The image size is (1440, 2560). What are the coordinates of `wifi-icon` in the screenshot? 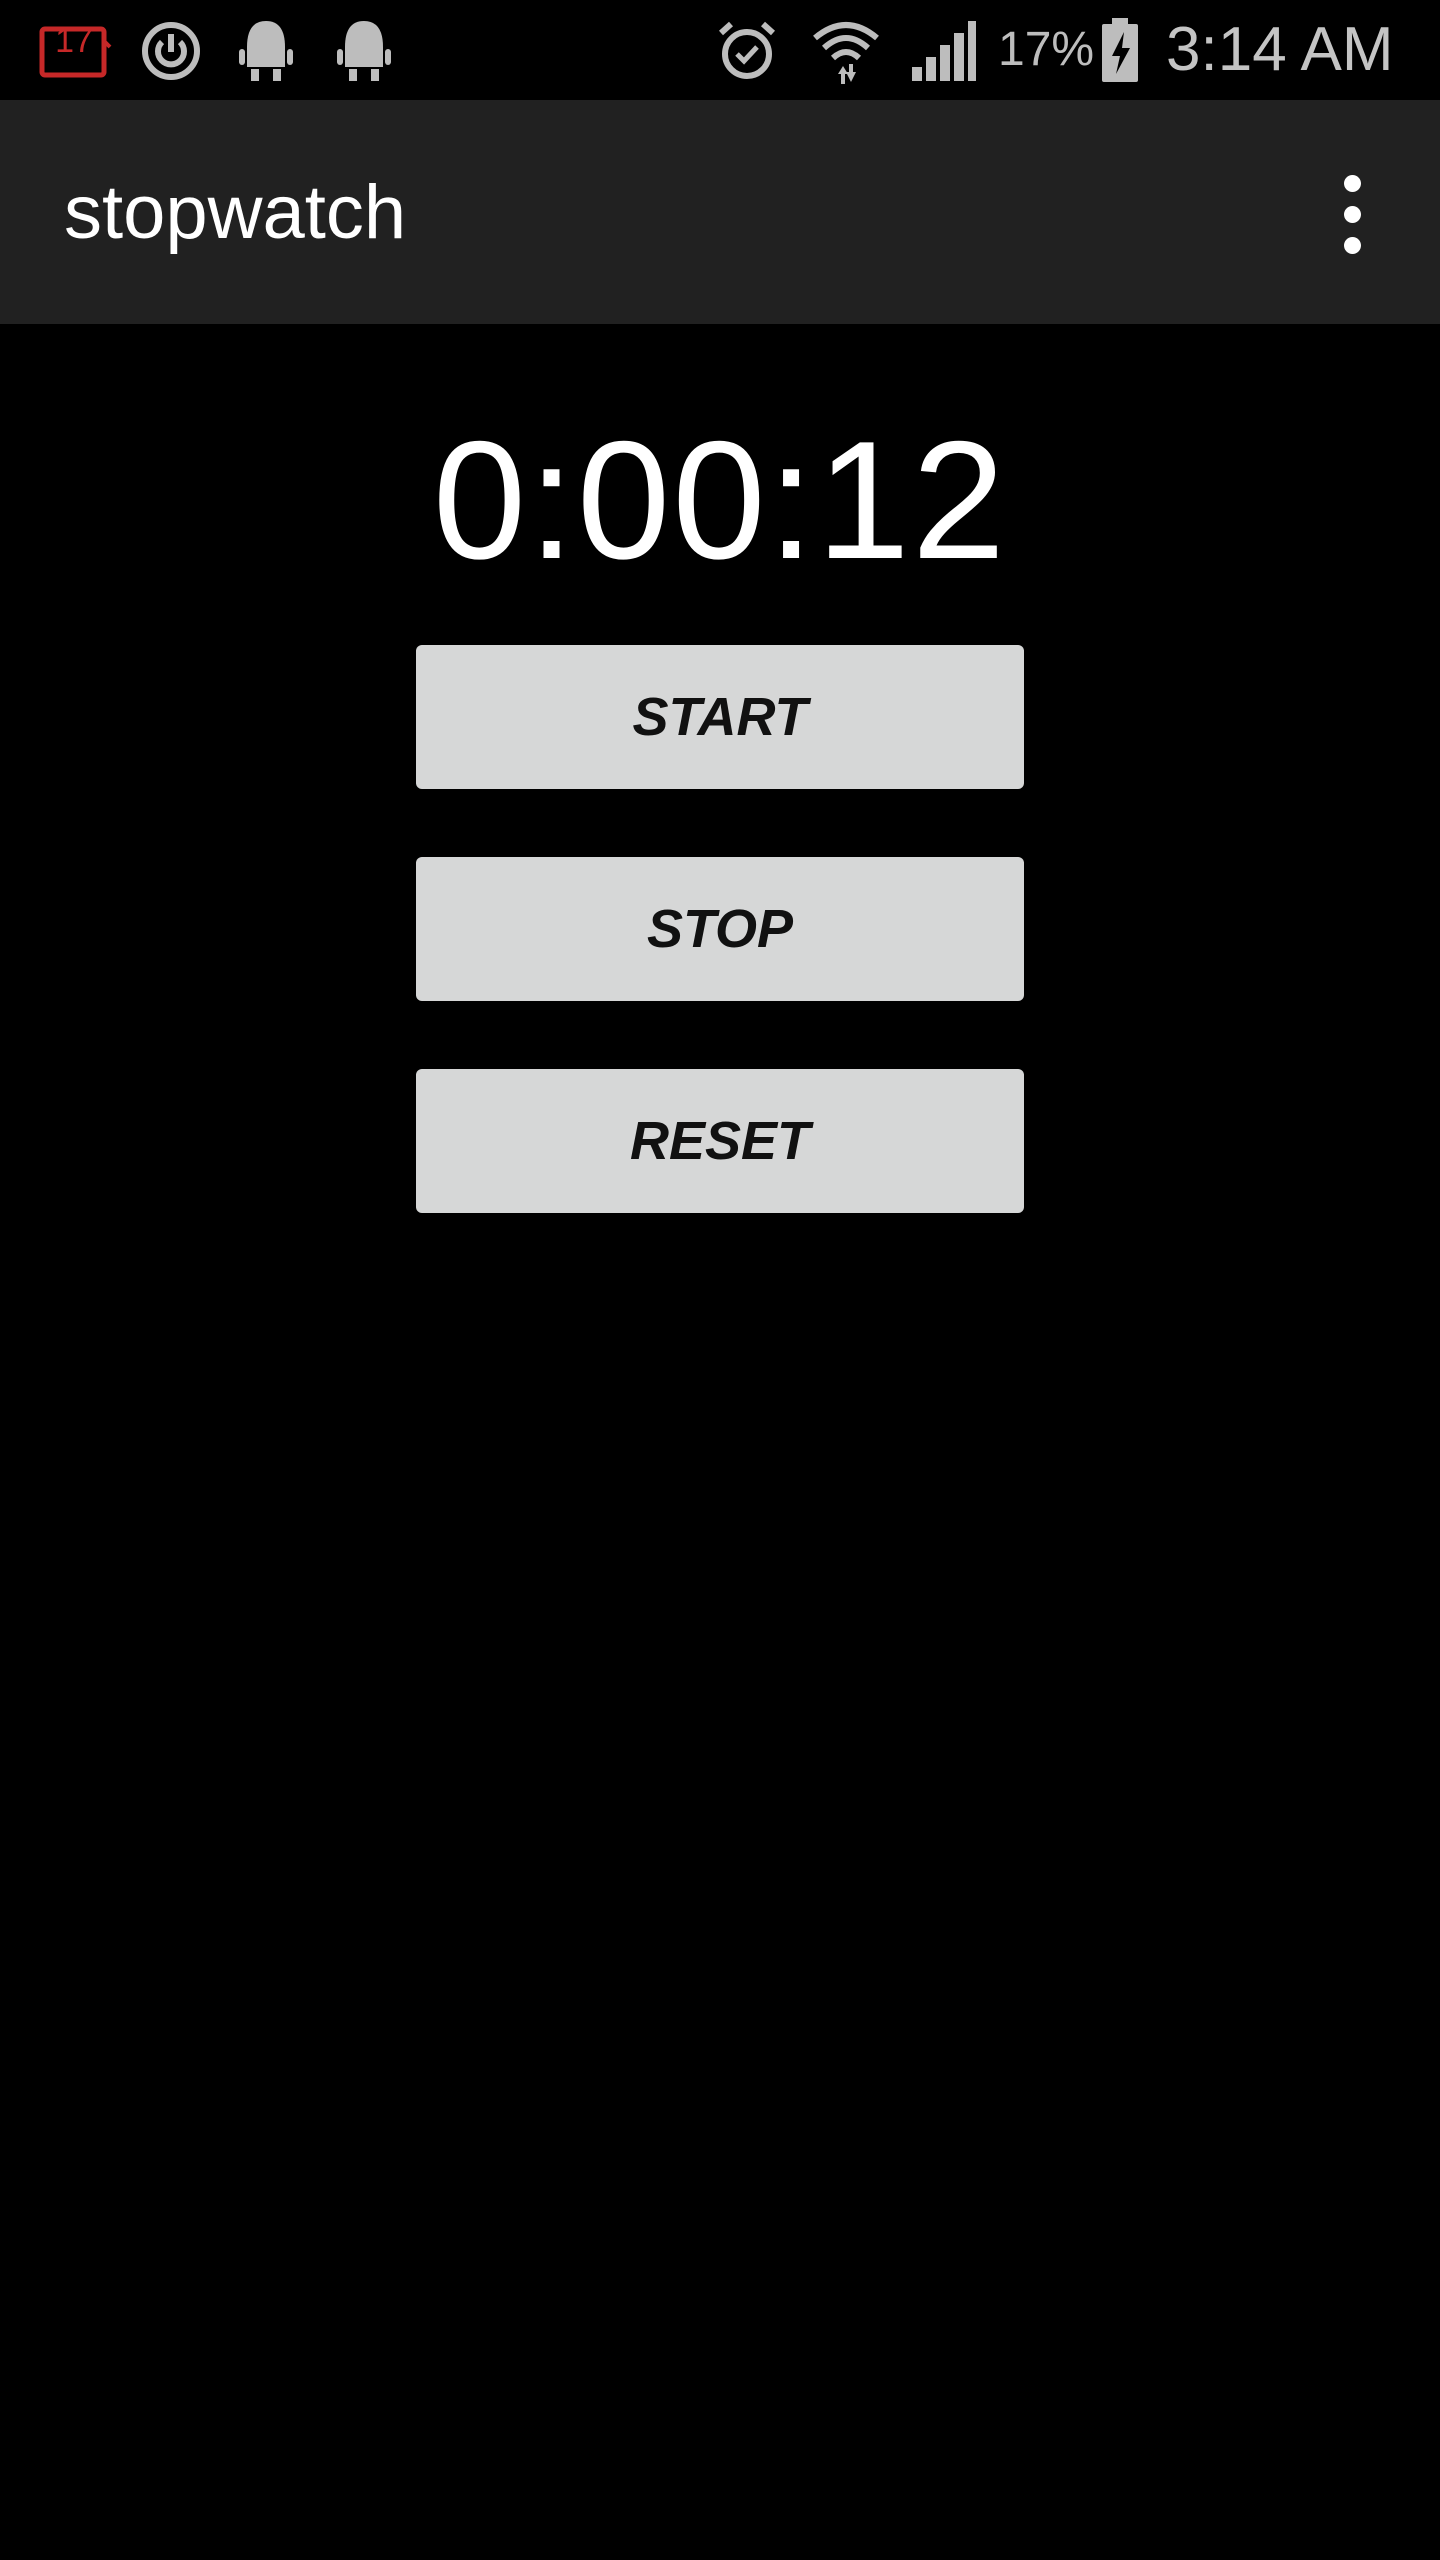 It's located at (846, 51).